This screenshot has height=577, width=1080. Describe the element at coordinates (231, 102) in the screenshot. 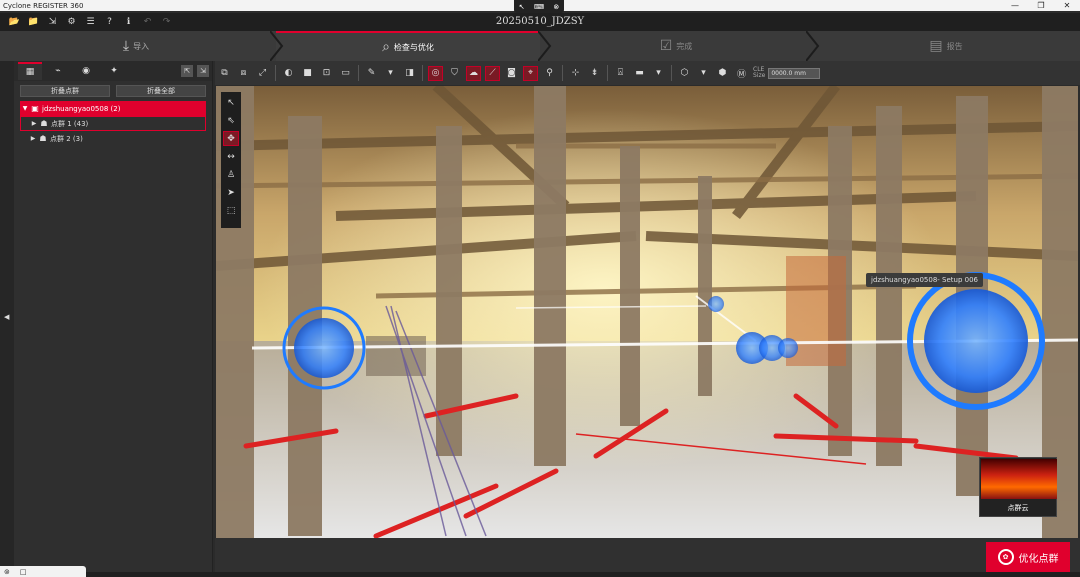

I see `select-pointer-icon: ↖` at that location.